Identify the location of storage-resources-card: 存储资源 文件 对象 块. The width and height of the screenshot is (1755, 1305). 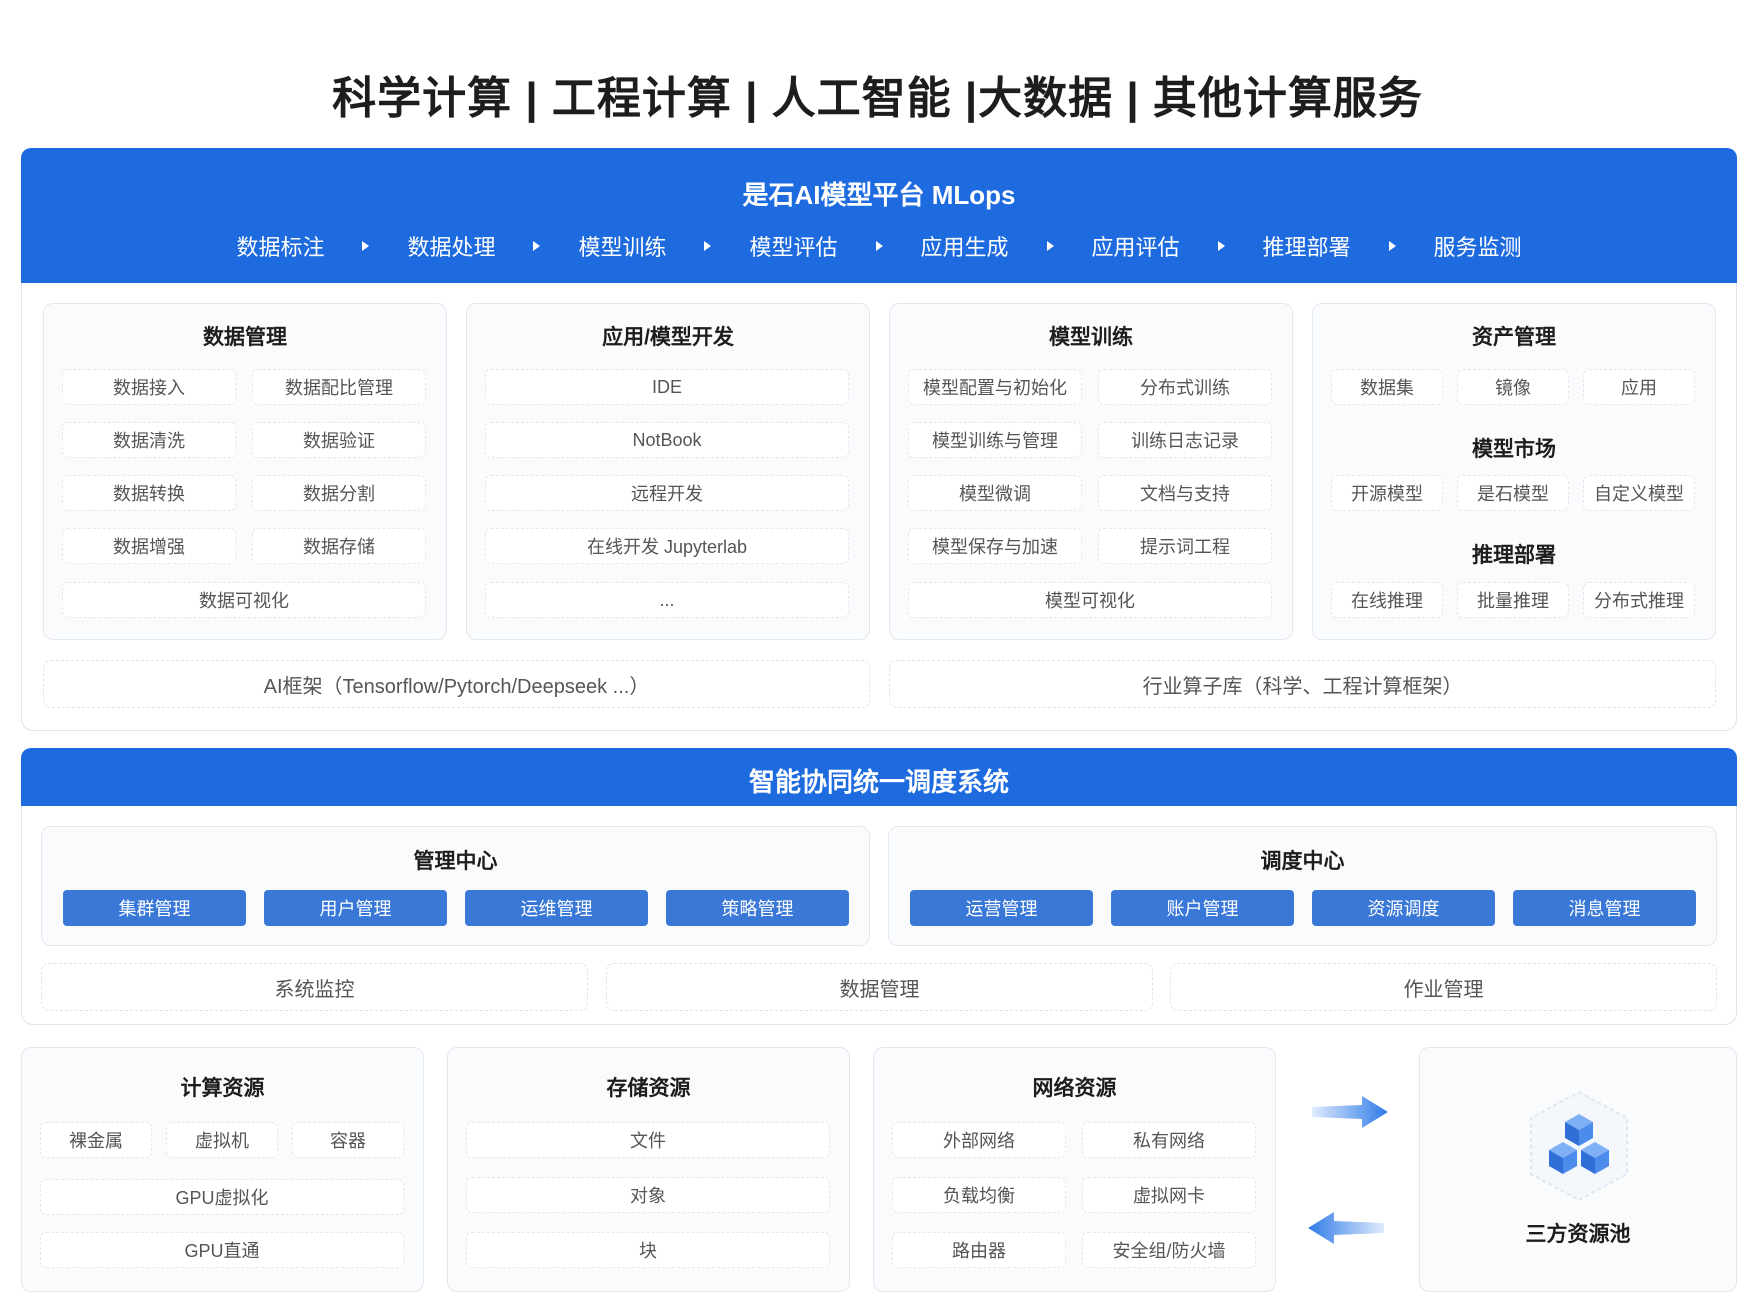
(648, 1169).